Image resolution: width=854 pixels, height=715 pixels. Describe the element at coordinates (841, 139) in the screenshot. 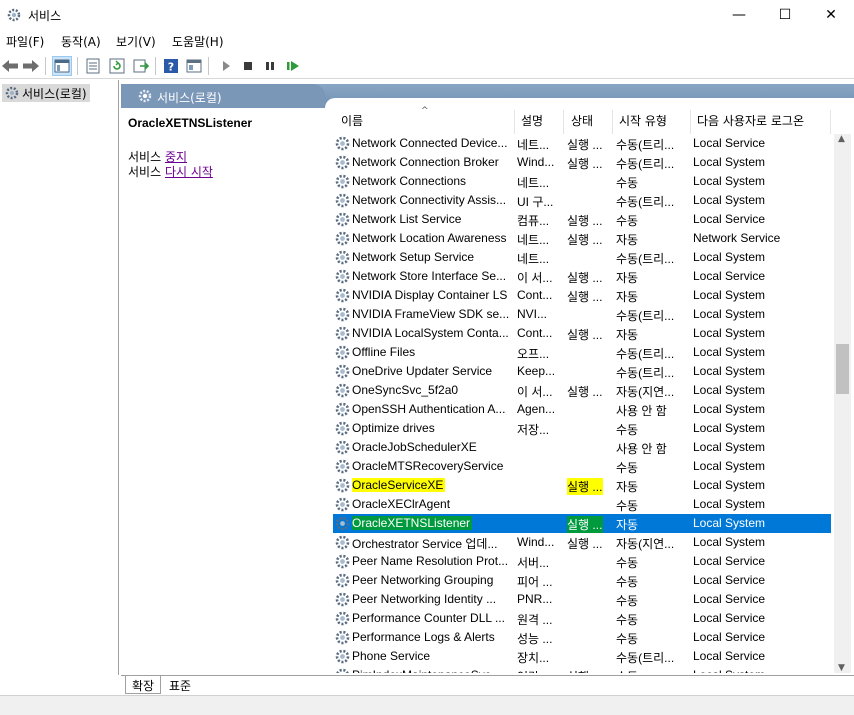

I see `scroll-up-arrow-icon: ▲` at that location.